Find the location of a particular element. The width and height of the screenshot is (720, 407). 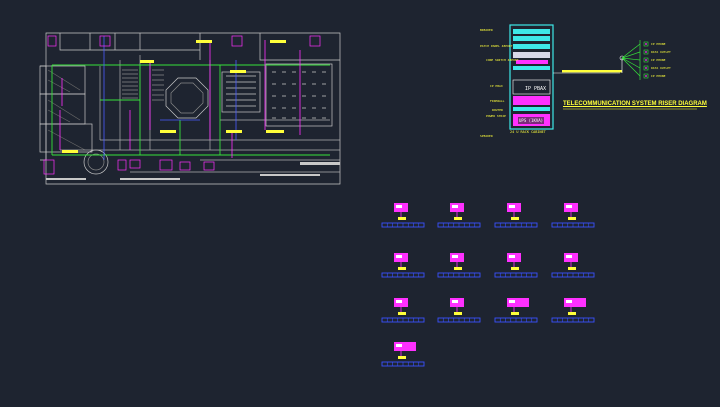

wall-blocks is located at coordinates (193, 171).